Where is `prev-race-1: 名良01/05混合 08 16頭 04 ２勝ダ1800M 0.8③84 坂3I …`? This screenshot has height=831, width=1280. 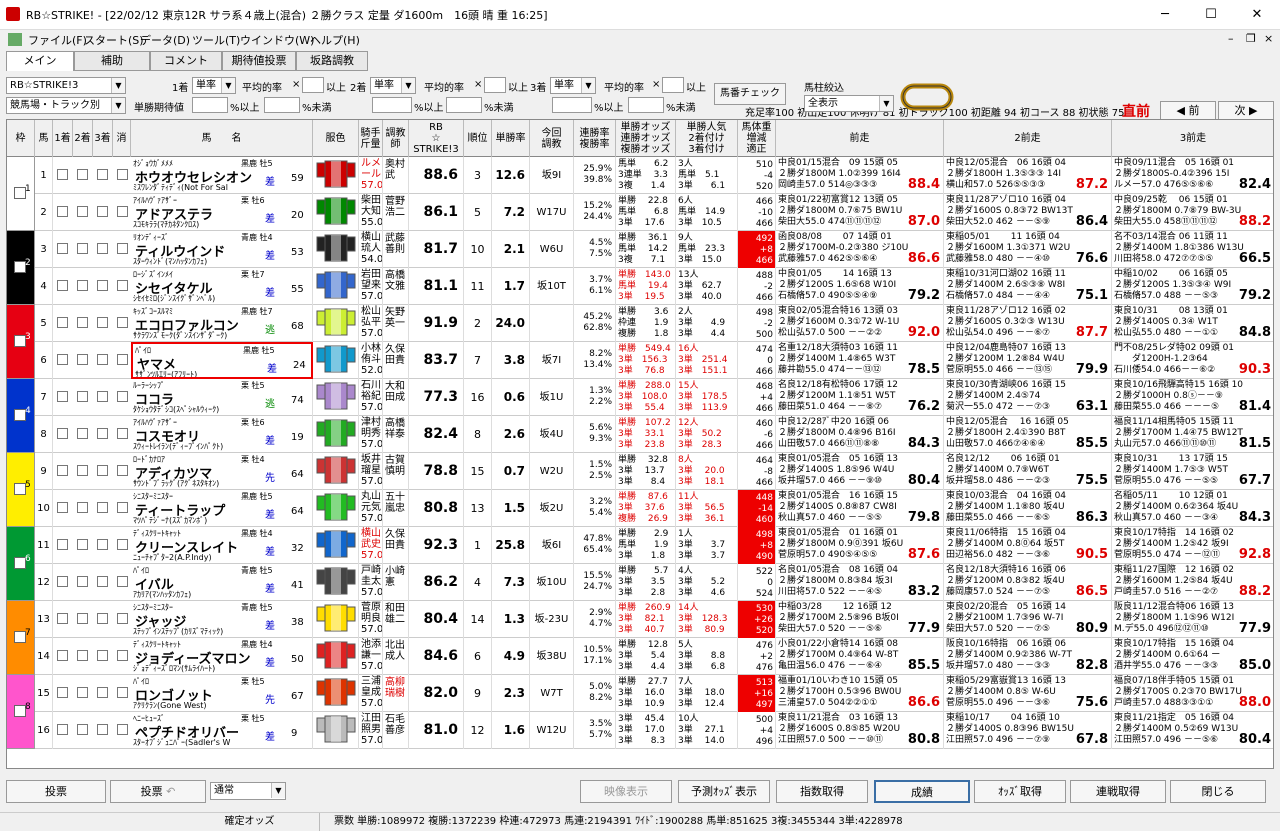 prev-race-1: 名良01/05混合 08 16頭 04 ２勝ダ1800M 0.8③84 坂3I … is located at coordinates (860, 582).